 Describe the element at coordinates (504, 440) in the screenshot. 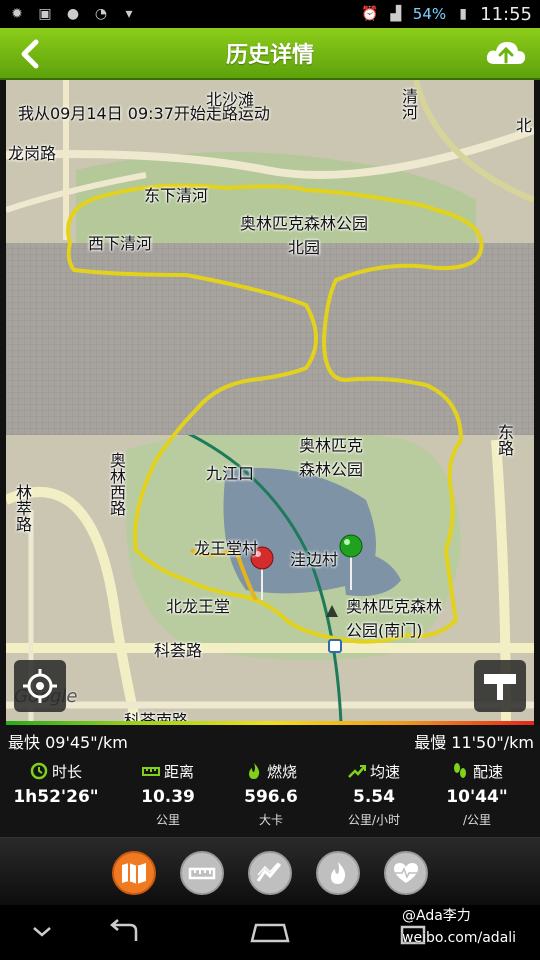

I see `map-label: 东路` at that location.